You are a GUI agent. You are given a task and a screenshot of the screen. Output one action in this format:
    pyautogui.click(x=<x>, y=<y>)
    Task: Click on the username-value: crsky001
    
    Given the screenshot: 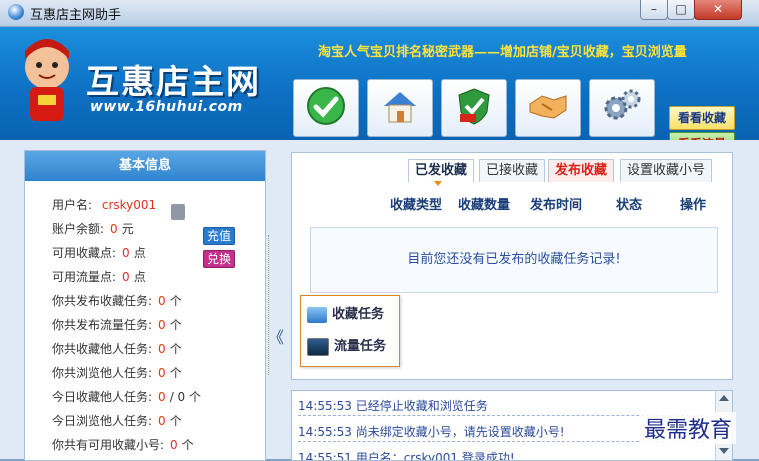 What is the action you would take?
    pyautogui.click(x=129, y=205)
    